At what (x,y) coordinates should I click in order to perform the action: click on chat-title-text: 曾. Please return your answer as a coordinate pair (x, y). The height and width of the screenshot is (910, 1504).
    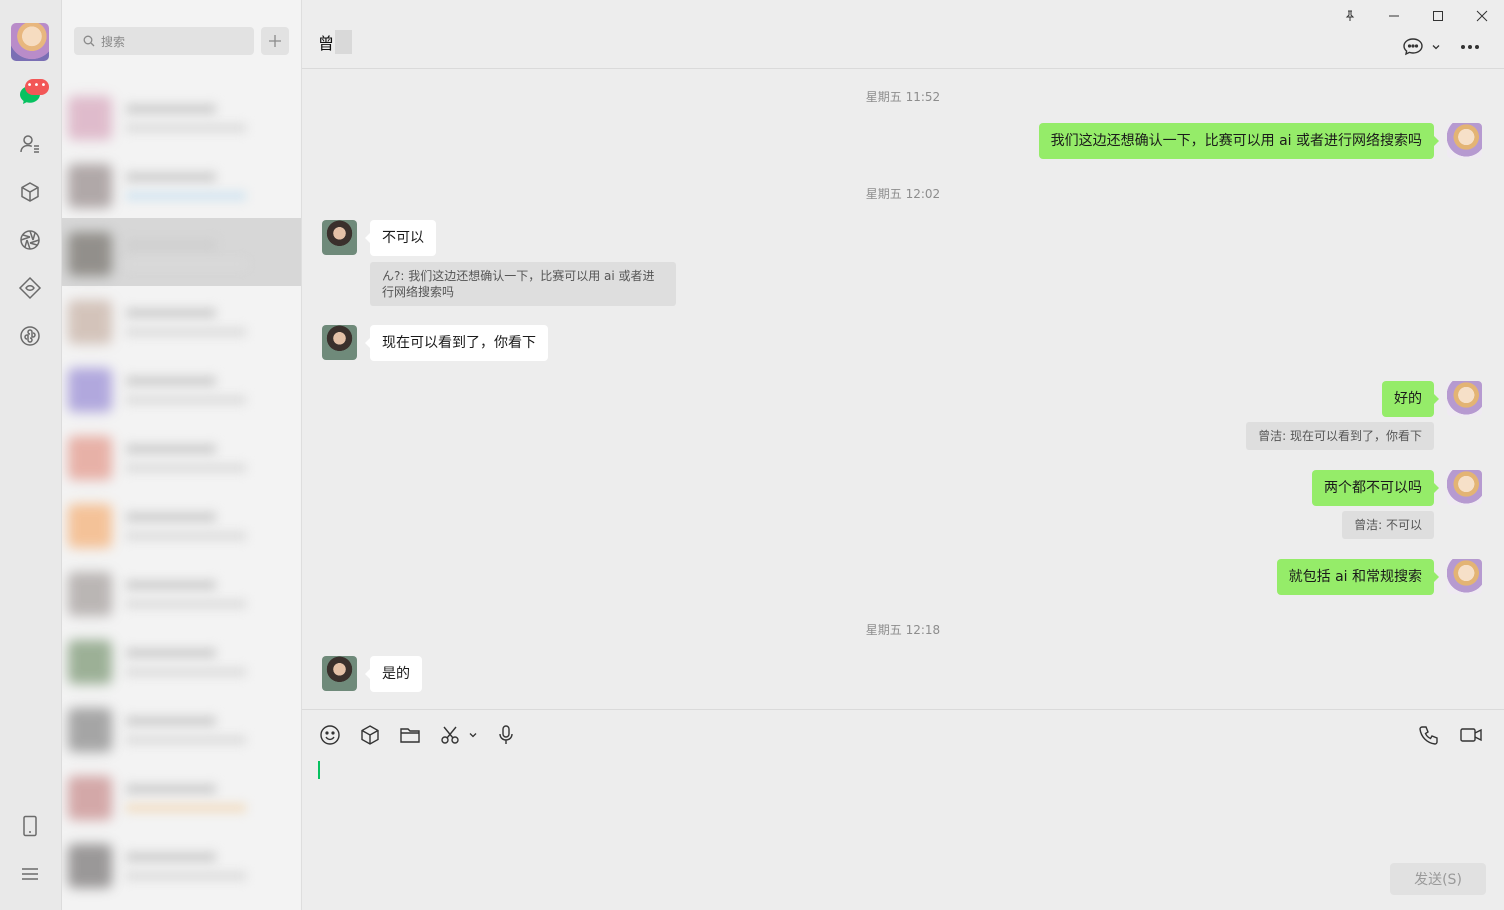
    Looking at the image, I should click on (326, 43).